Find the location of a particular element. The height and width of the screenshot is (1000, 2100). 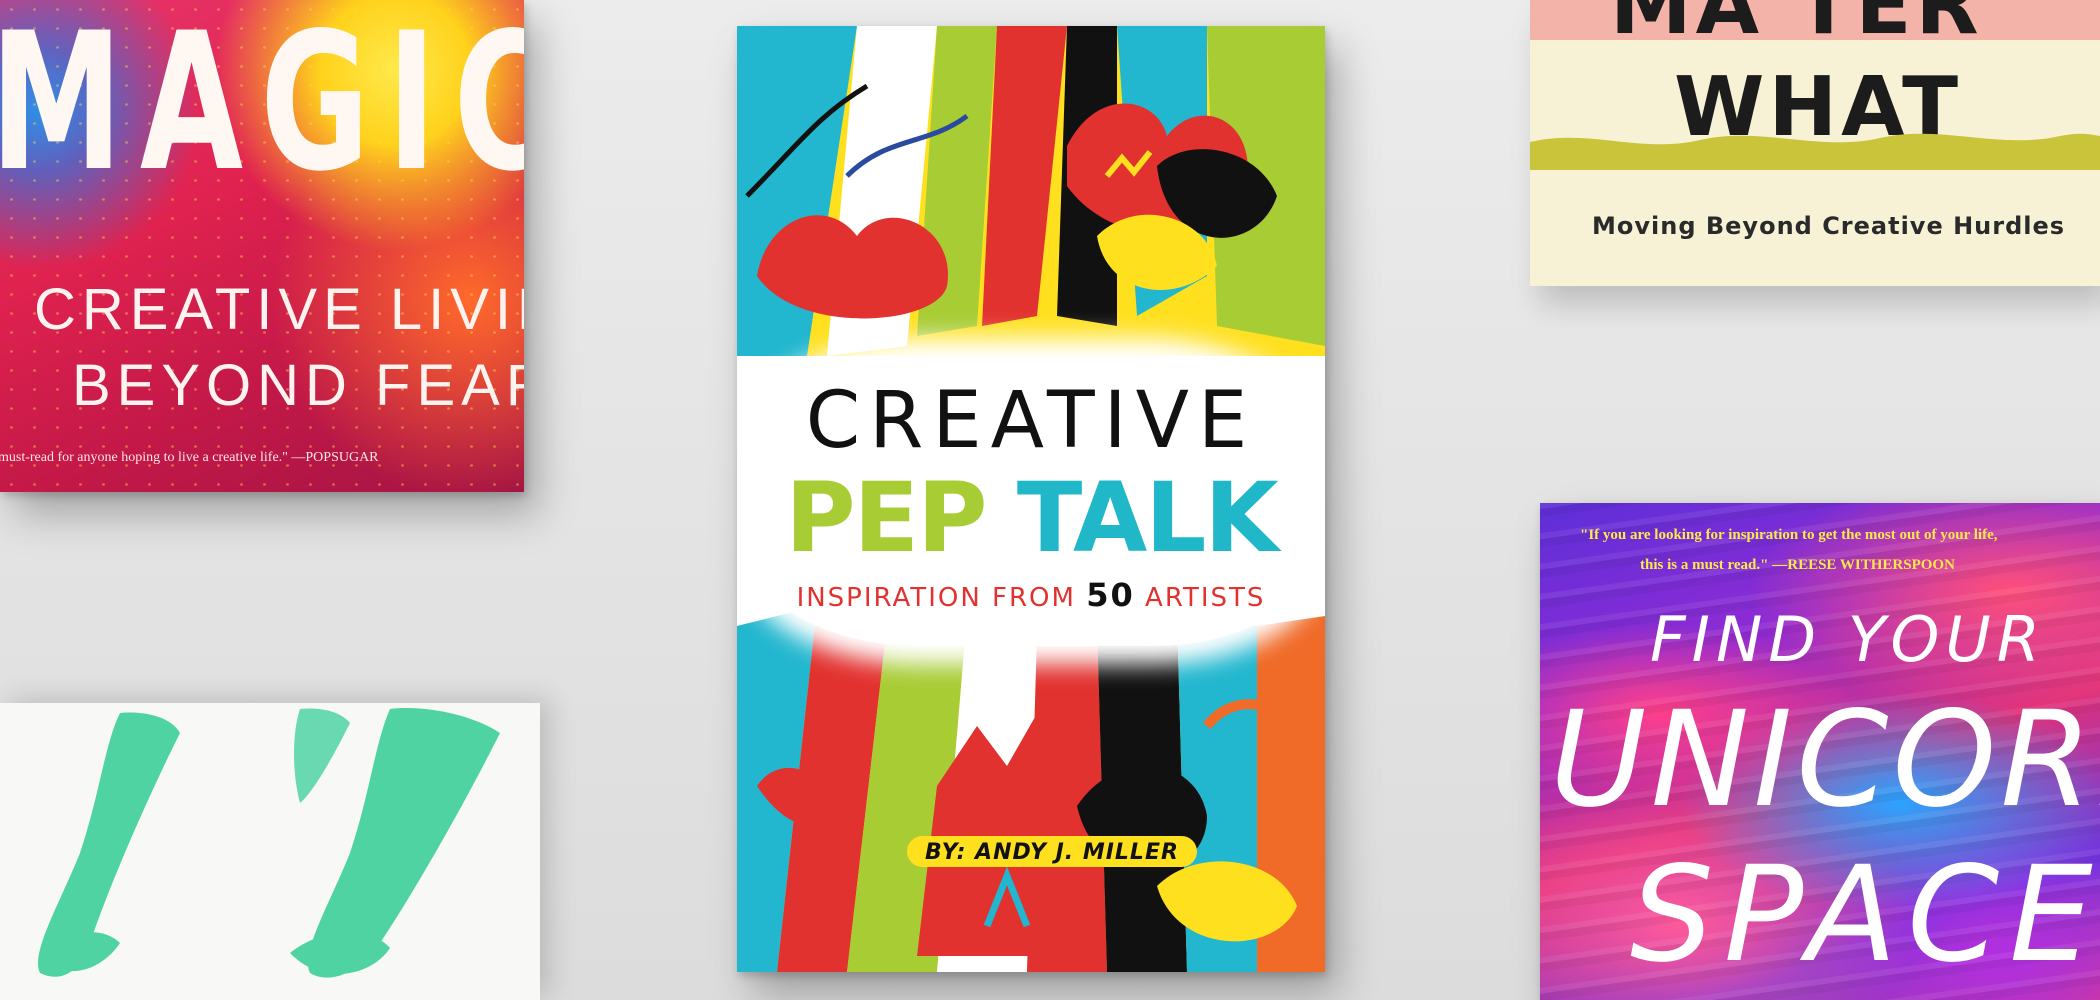

book-title-main: PEP TALK is located at coordinates (1031, 518).